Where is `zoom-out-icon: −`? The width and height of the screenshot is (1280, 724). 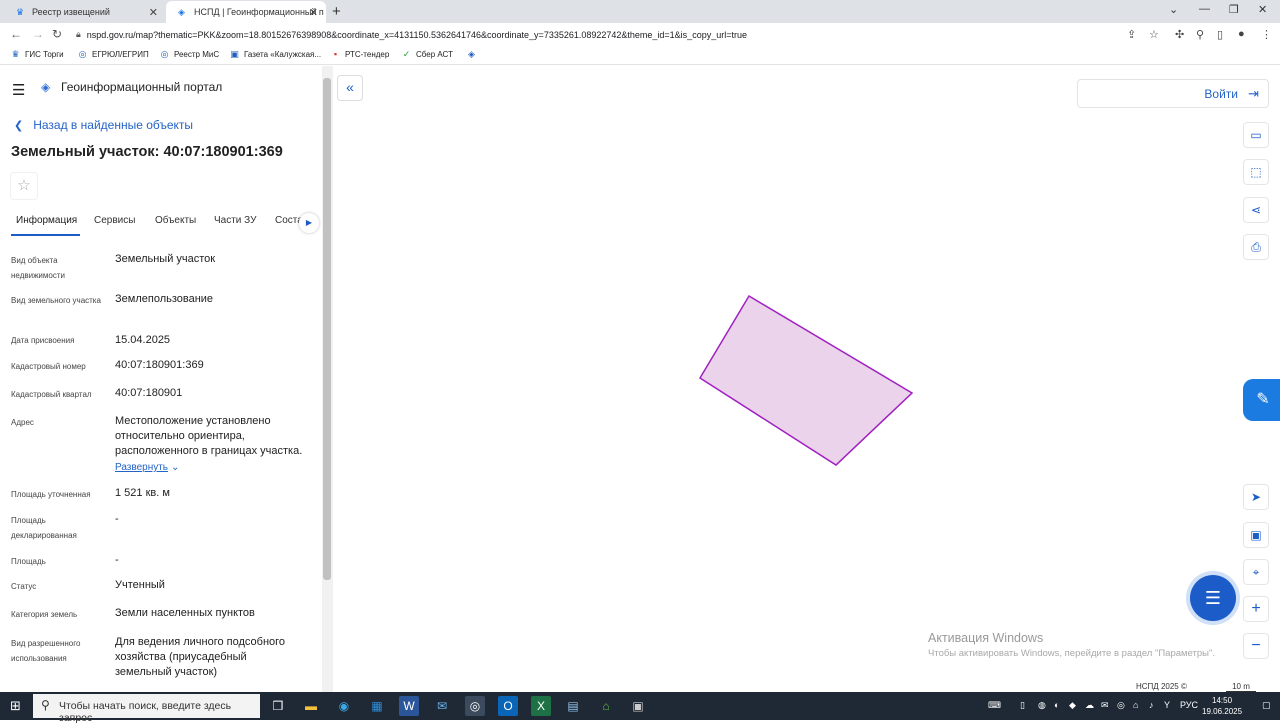
zoom-out-icon: − is located at coordinates (1256, 646).